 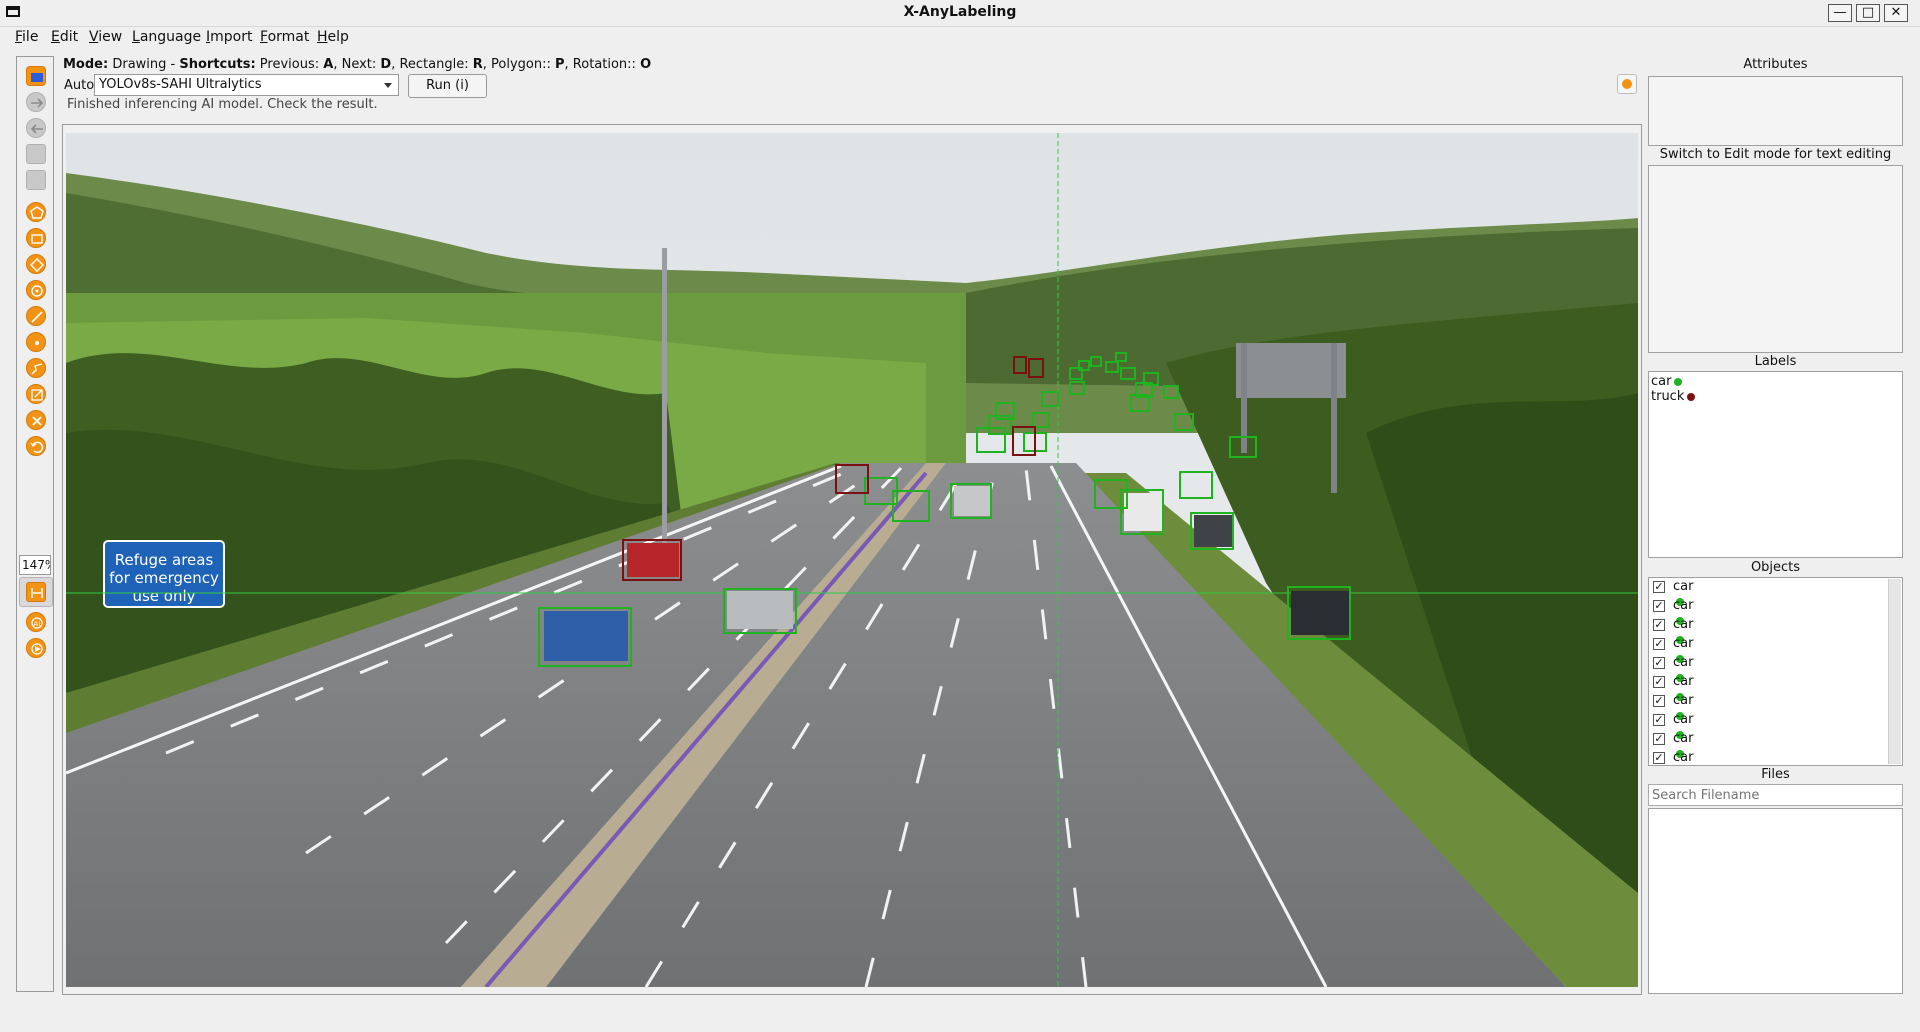 I want to click on menu-file: File, so click(x=26, y=37).